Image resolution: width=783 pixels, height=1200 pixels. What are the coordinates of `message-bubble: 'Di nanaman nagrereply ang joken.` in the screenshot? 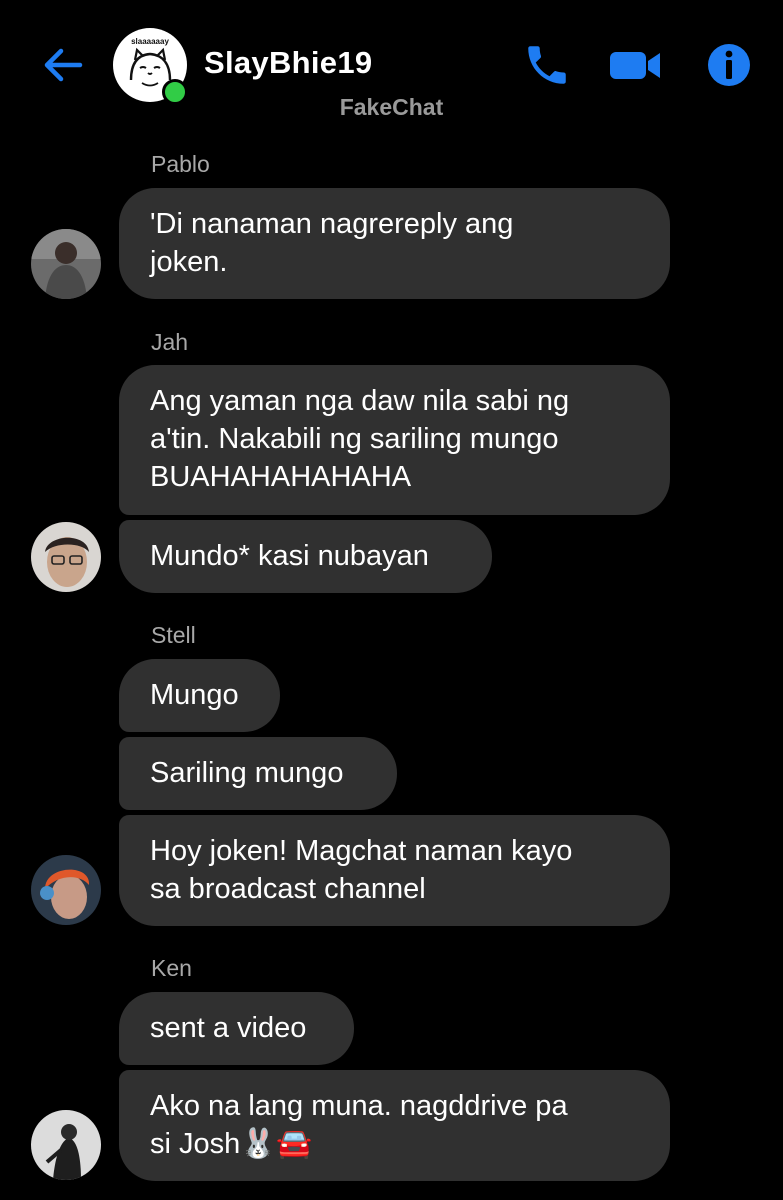 It's located at (394, 243).